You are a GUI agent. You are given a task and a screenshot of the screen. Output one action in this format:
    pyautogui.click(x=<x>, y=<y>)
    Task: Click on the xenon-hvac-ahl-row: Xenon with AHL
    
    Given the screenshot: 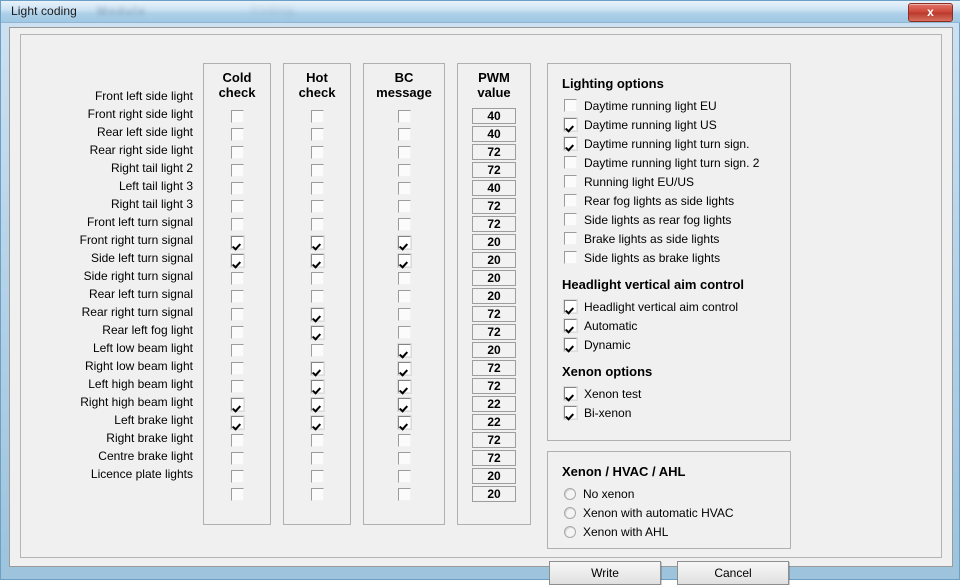 What is the action you would take?
    pyautogui.click(x=669, y=531)
    